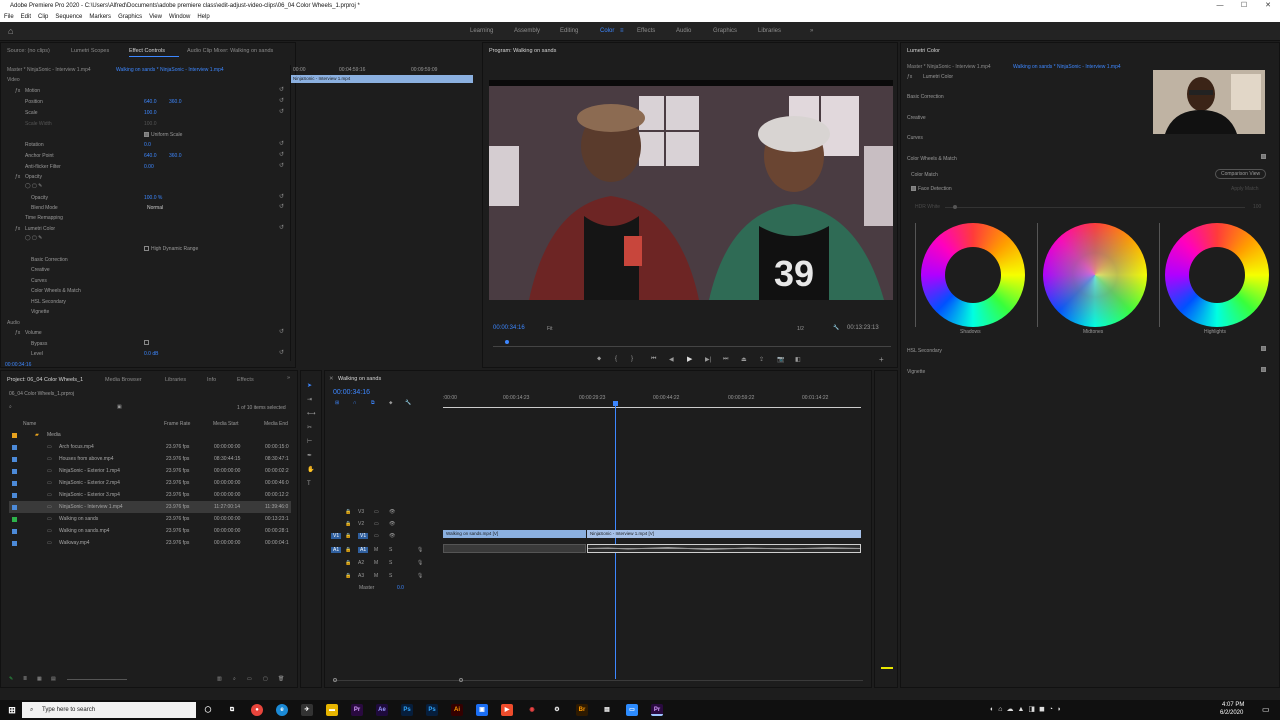  What do you see at coordinates (310, 470) in the screenshot?
I see `hand-tool-icon: ✋` at bounding box center [310, 470].